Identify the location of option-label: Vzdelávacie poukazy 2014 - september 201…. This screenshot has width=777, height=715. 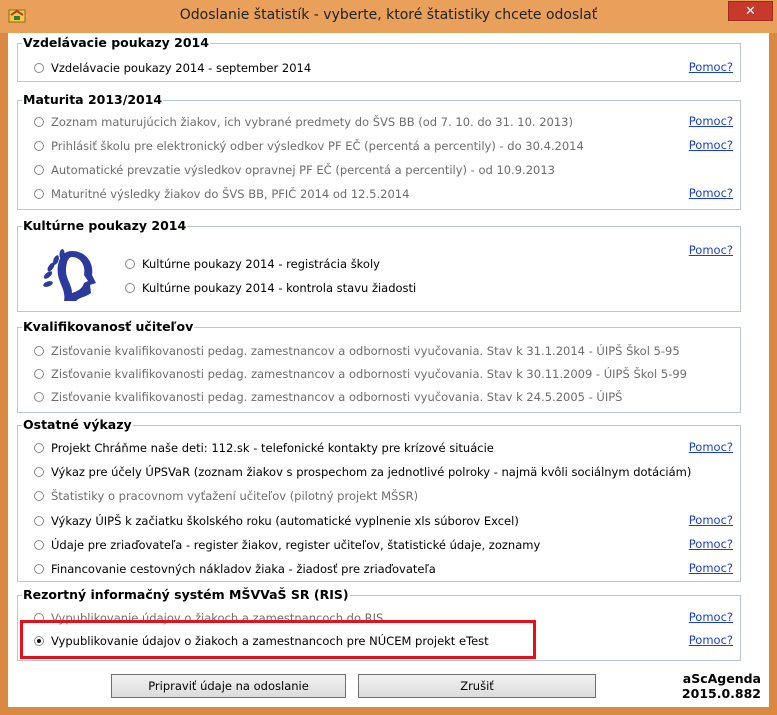
(181, 68).